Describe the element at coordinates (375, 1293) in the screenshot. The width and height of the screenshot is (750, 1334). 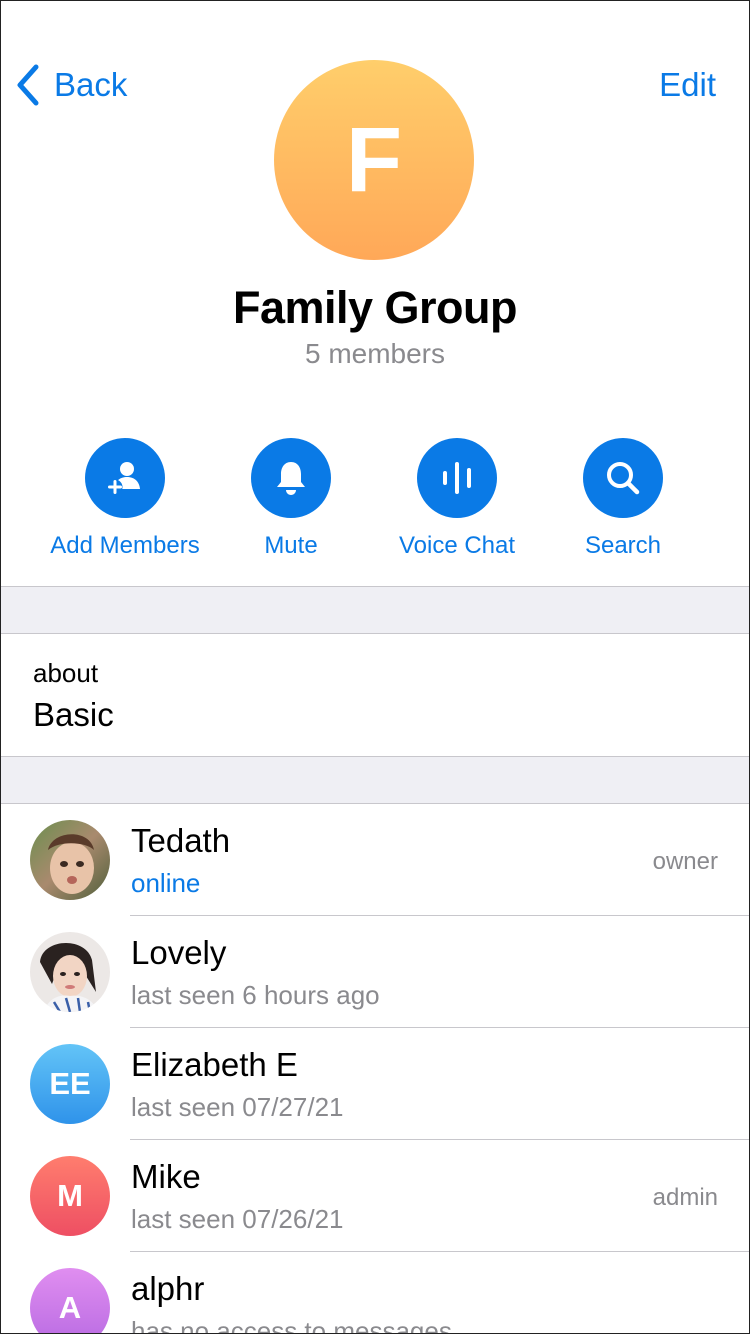
I see `member-row-alphr: A alphr has no access to messages` at that location.